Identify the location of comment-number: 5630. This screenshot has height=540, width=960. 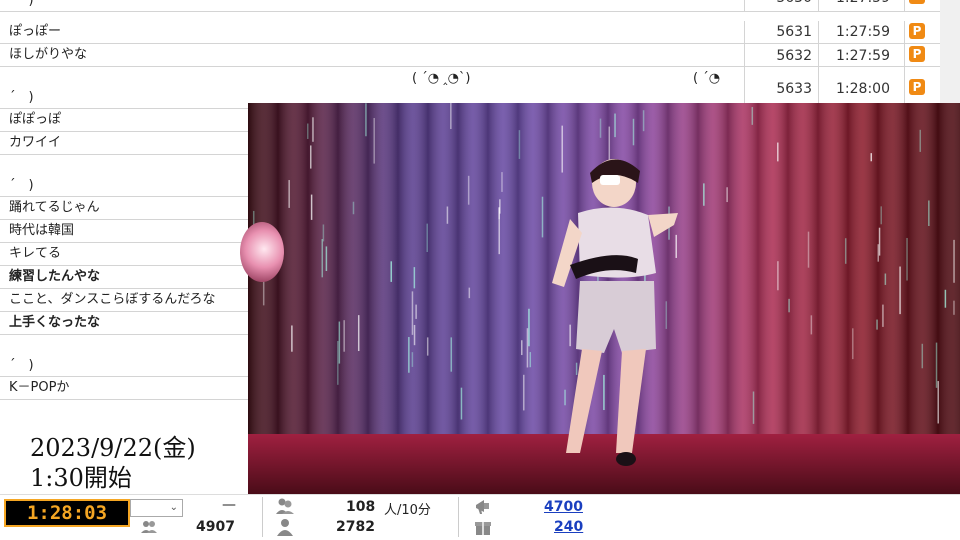
(781, 5).